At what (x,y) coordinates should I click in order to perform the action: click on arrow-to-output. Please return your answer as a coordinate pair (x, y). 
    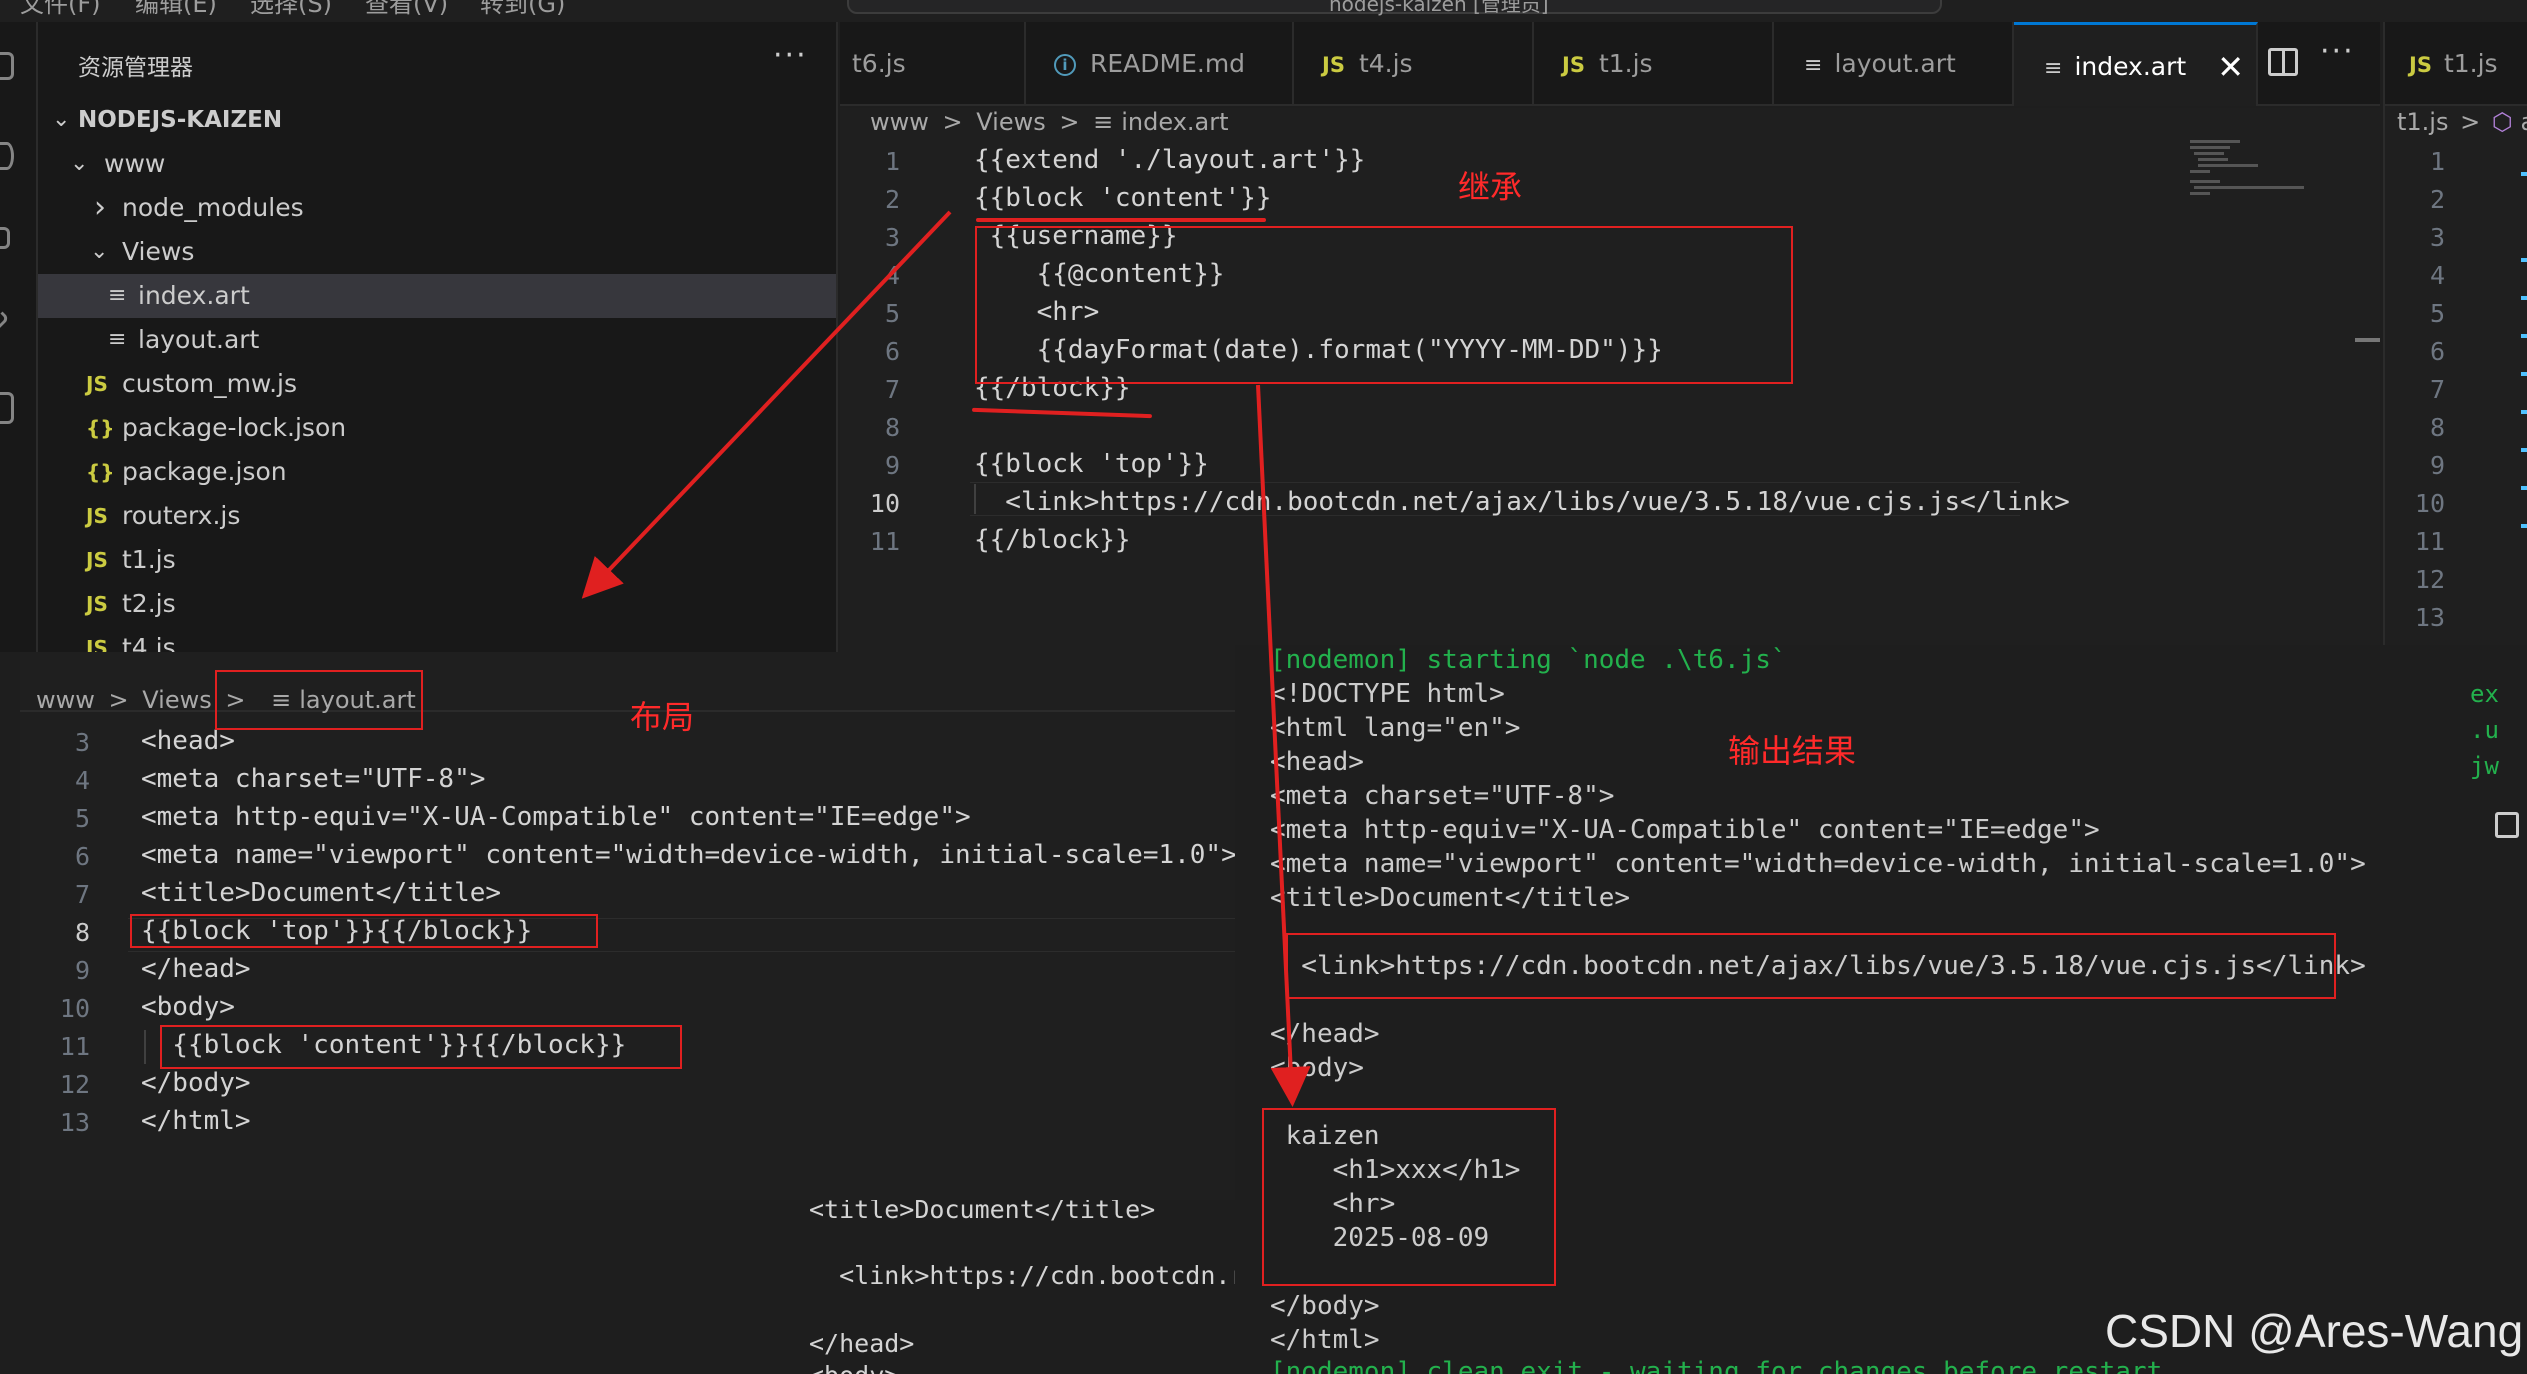
    Looking at the image, I should click on (1283, 745).